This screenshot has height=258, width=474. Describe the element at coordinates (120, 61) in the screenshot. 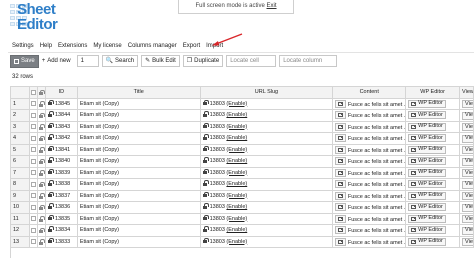

I see `search-button: 🔍 Search` at that location.